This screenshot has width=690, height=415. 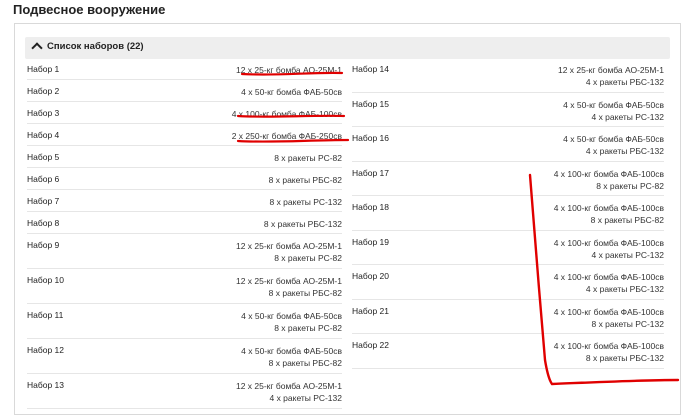 What do you see at coordinates (46, 280) in the screenshot?
I see `set-label: Набор 10` at bounding box center [46, 280].